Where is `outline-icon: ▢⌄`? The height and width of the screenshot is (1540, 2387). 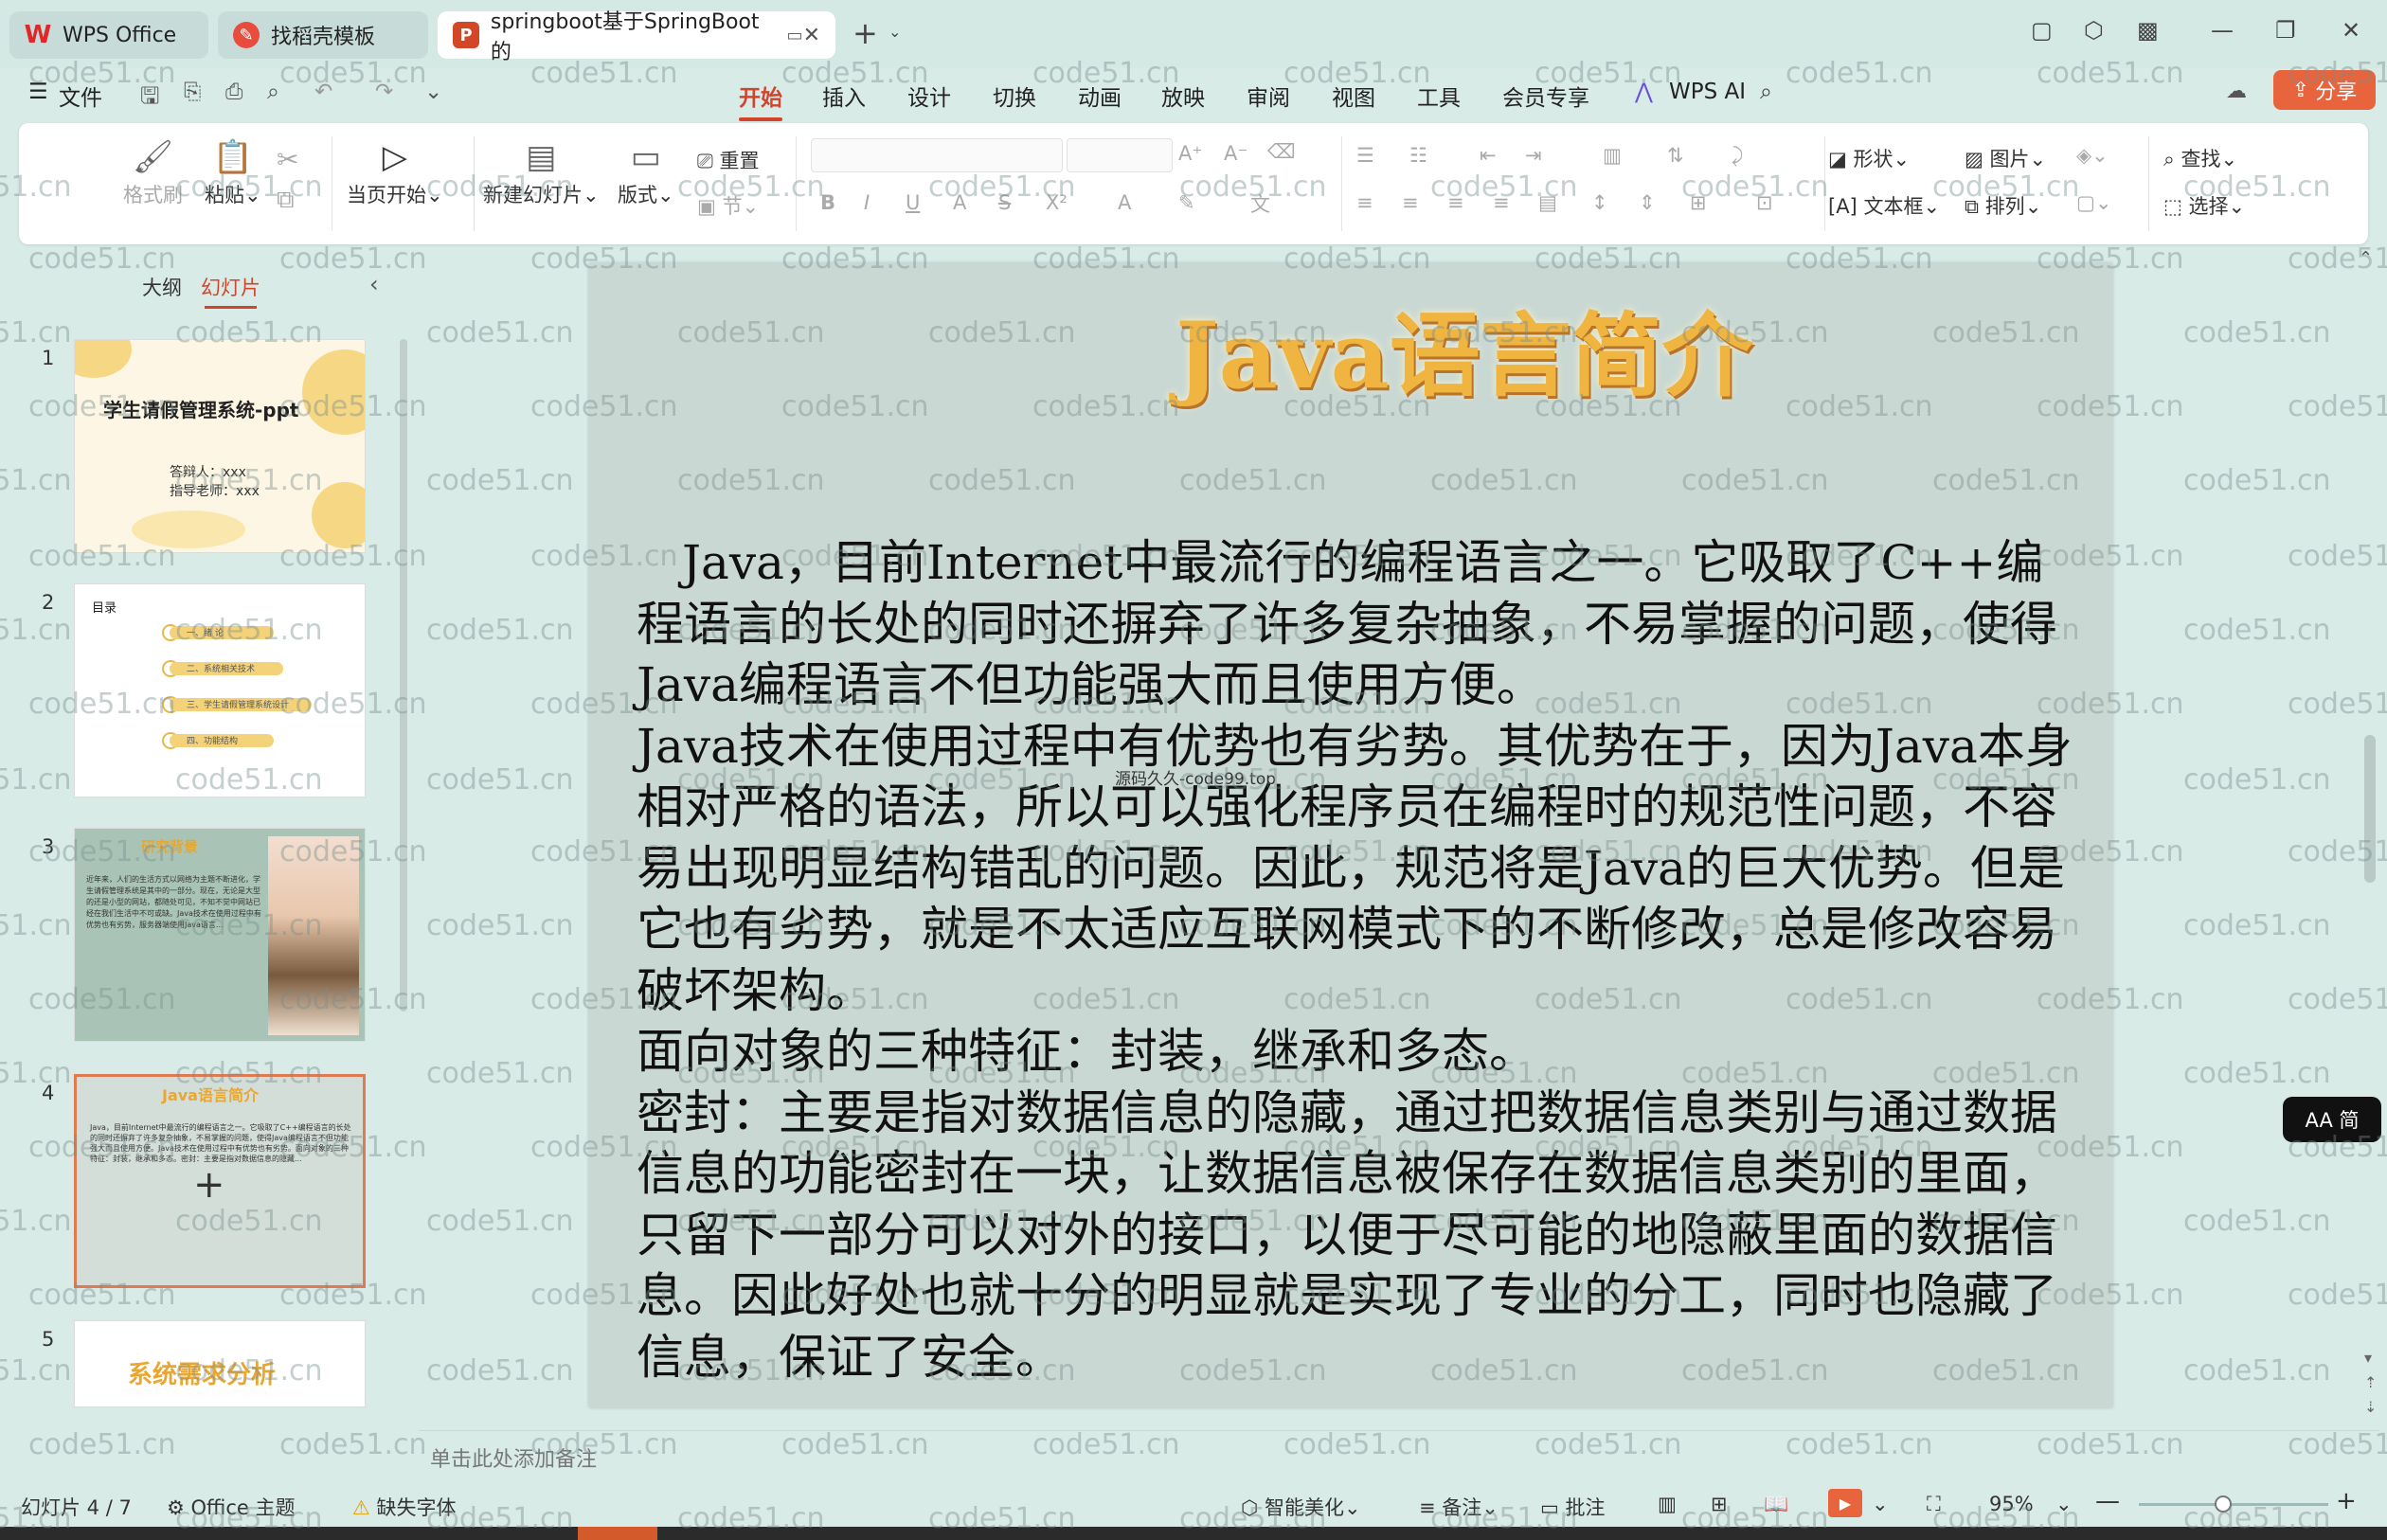
outline-icon: ▢⌄ is located at coordinates (2093, 202).